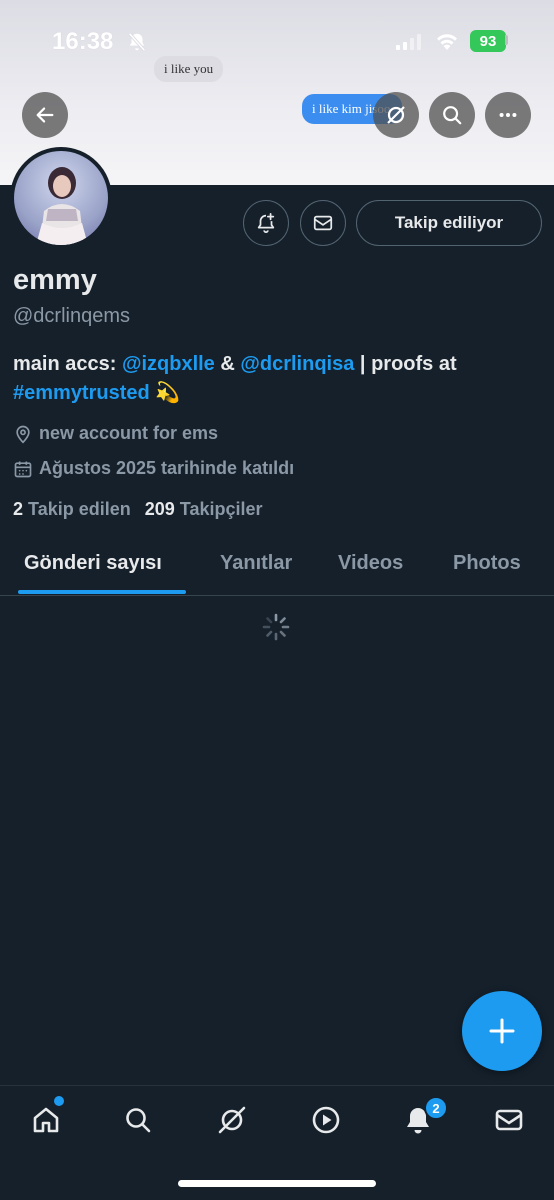 The image size is (554, 1200). I want to click on tab-photos: Photos, so click(487, 563).